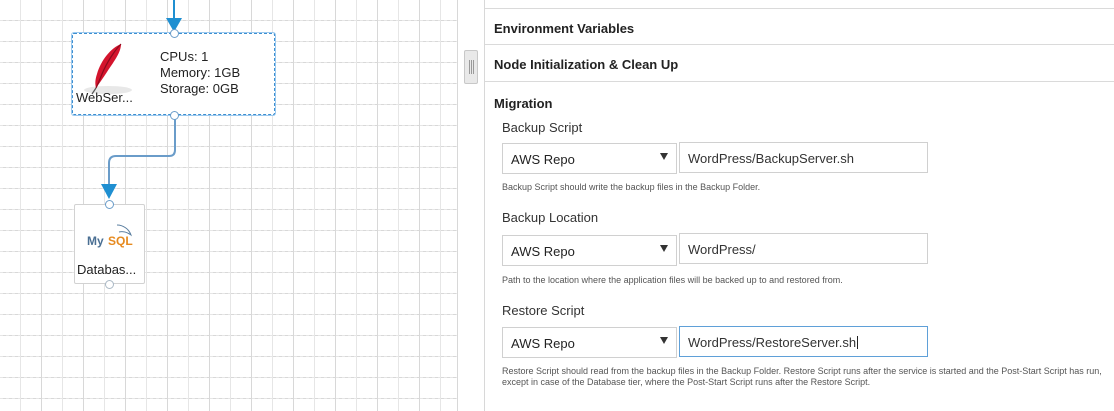 Image resolution: width=1114 pixels, height=411 pixels. Describe the element at coordinates (722, 249) in the screenshot. I see `input-value: WordPress/` at that location.